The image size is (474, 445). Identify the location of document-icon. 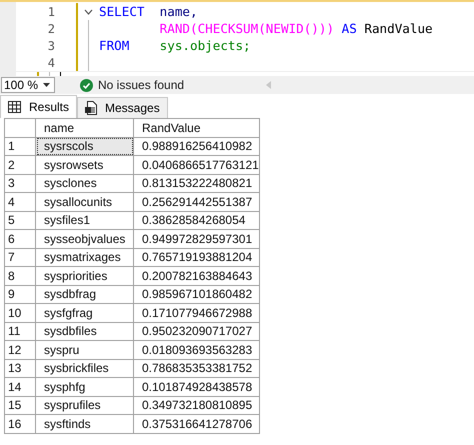
(91, 108).